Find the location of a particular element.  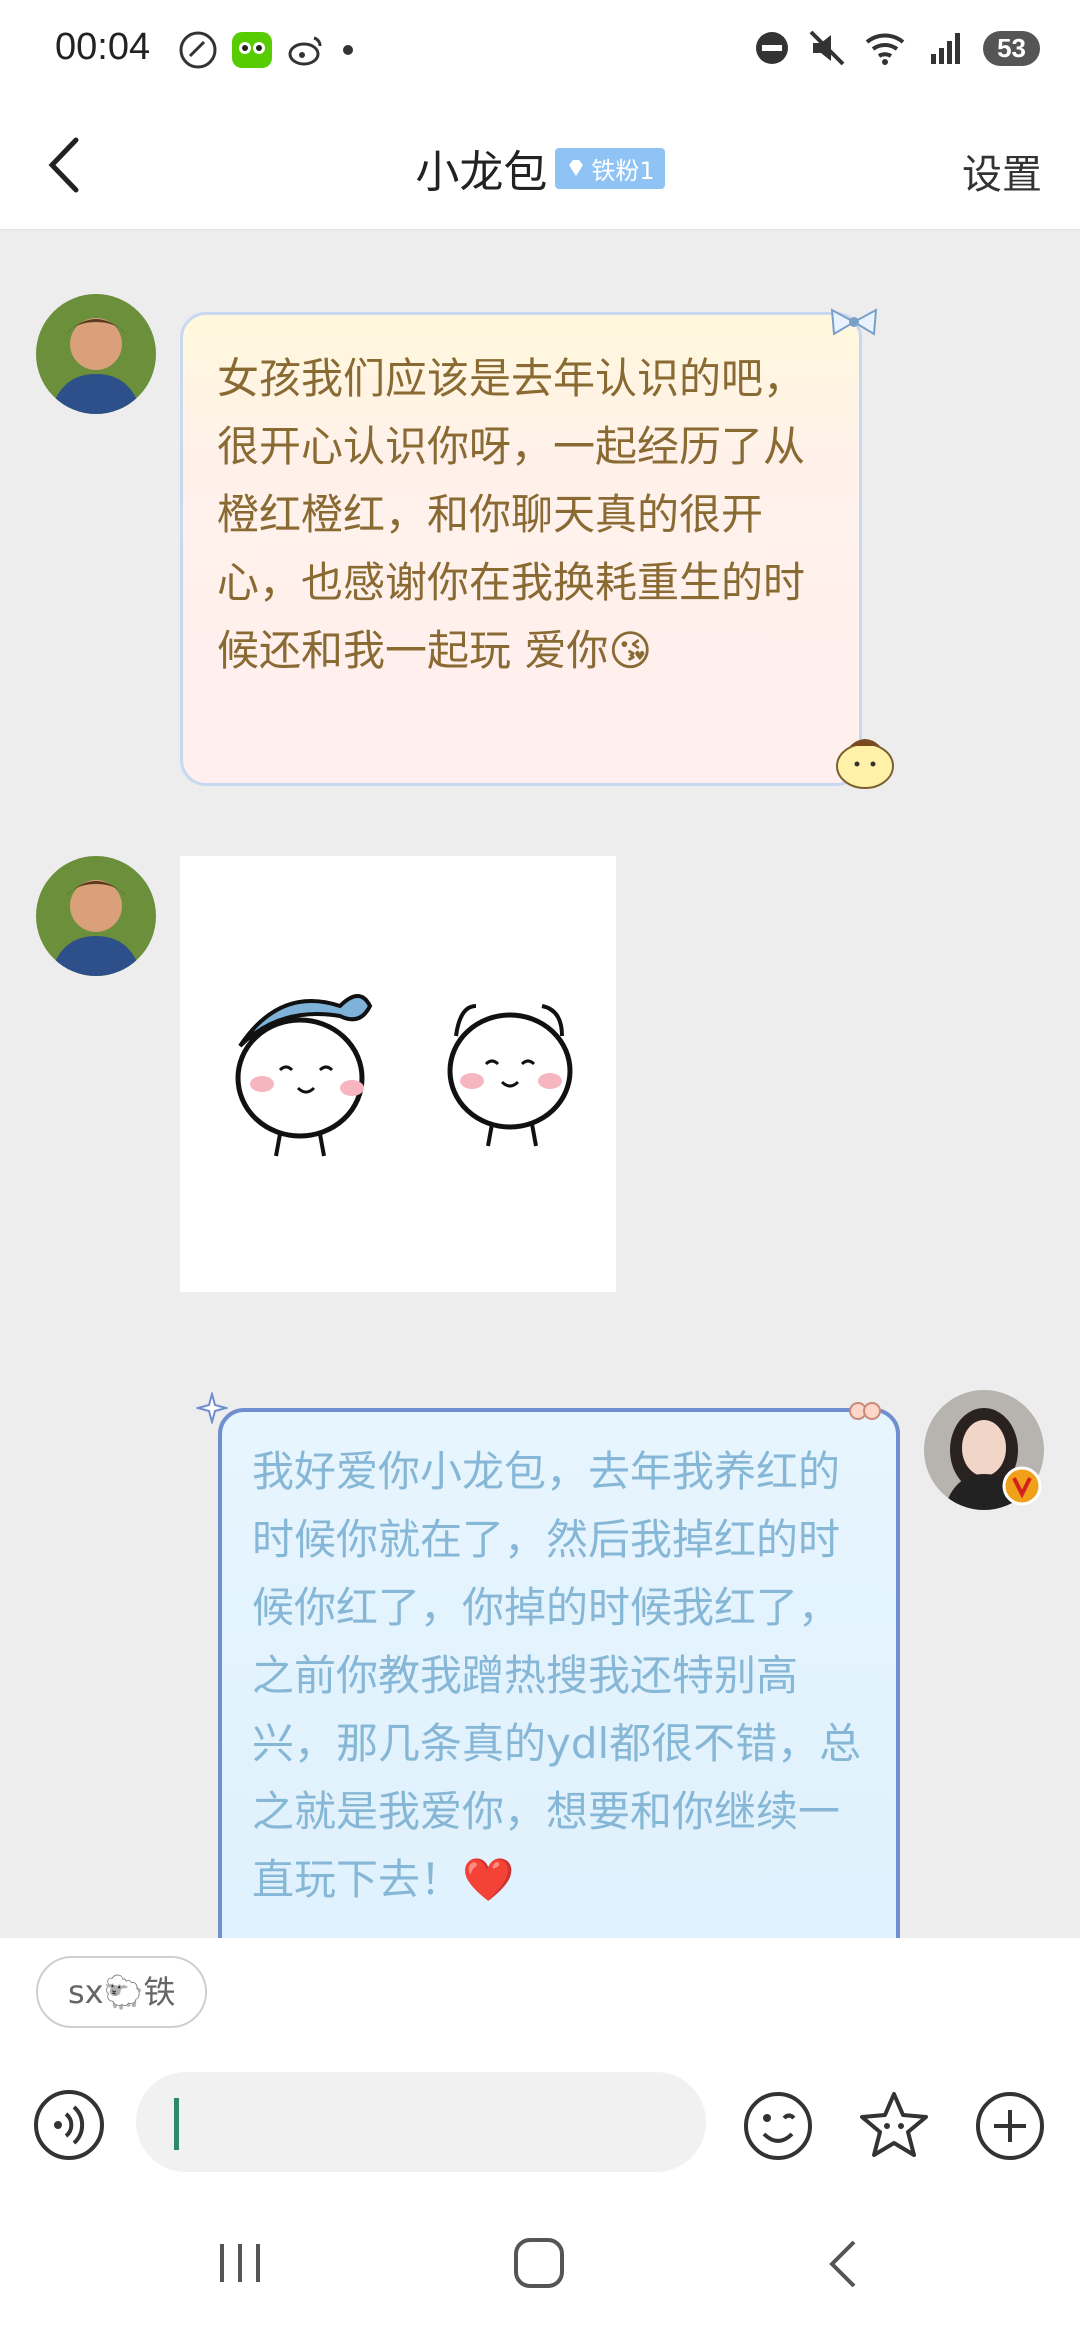

diamond-icon is located at coordinates (576, 168).